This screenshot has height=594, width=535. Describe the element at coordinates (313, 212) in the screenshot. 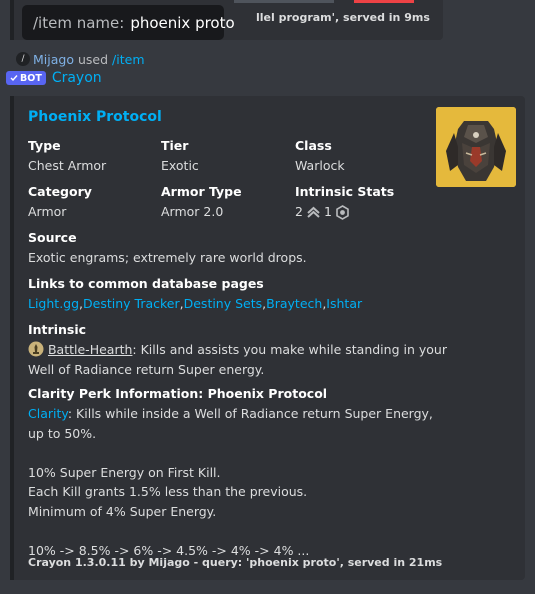

I see `mobility-chevron-icon` at that location.